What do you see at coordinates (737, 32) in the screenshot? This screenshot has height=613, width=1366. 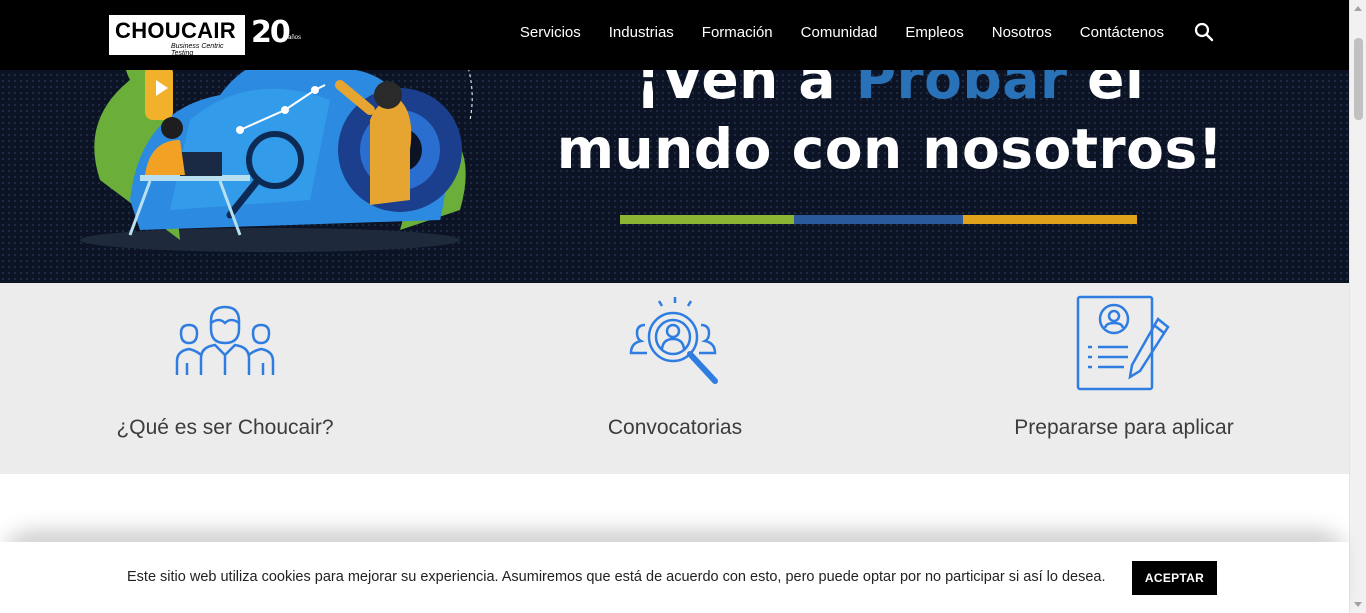 I see `nav-item-formacion: Formación` at bounding box center [737, 32].